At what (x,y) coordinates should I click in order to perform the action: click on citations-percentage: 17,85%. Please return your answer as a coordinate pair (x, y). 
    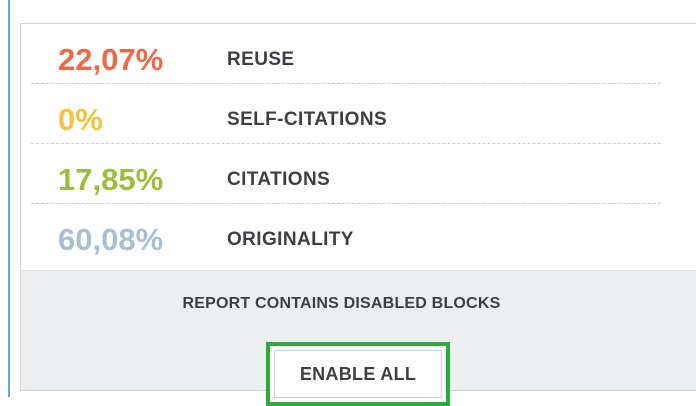
    Looking at the image, I should click on (111, 179).